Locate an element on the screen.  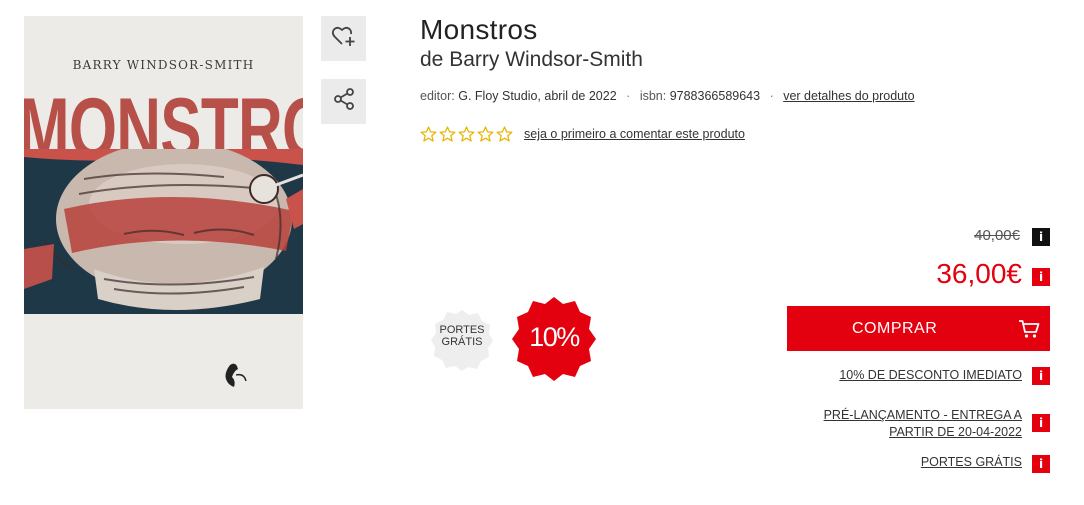
discount-badge-text: 10% is located at coordinates (554, 337).